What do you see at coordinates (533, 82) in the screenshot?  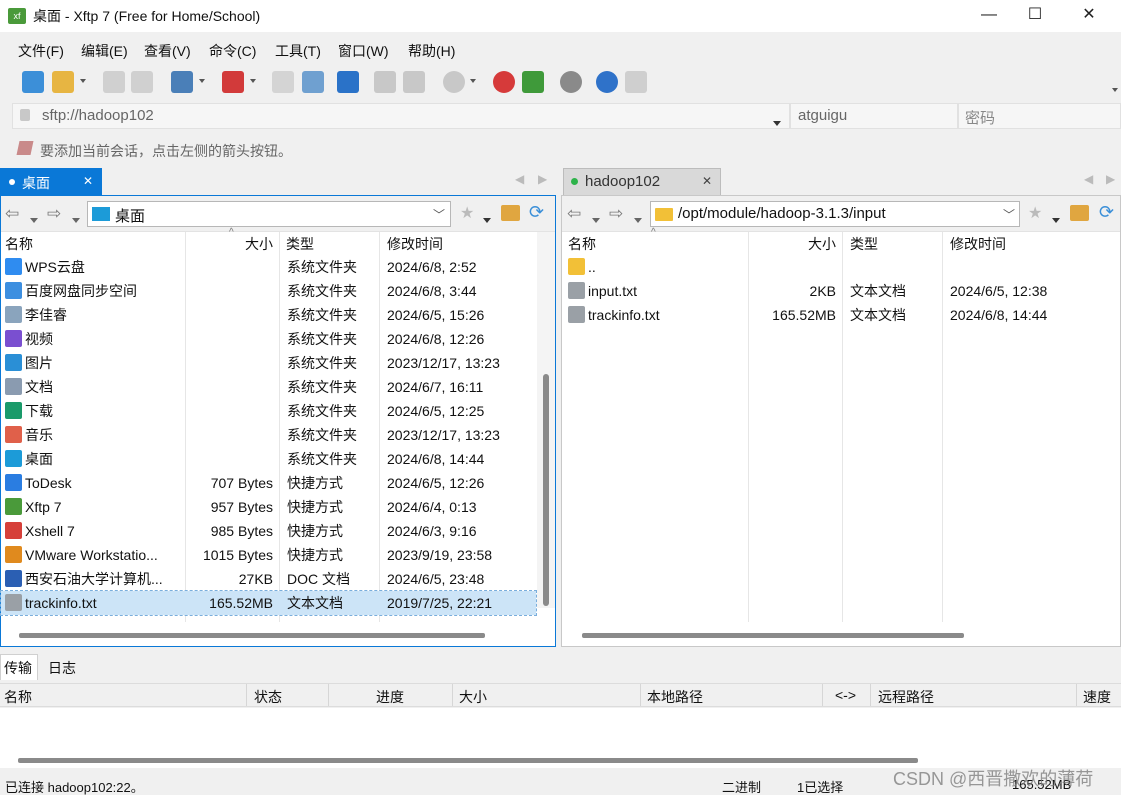 I see `xftp-icon` at bounding box center [533, 82].